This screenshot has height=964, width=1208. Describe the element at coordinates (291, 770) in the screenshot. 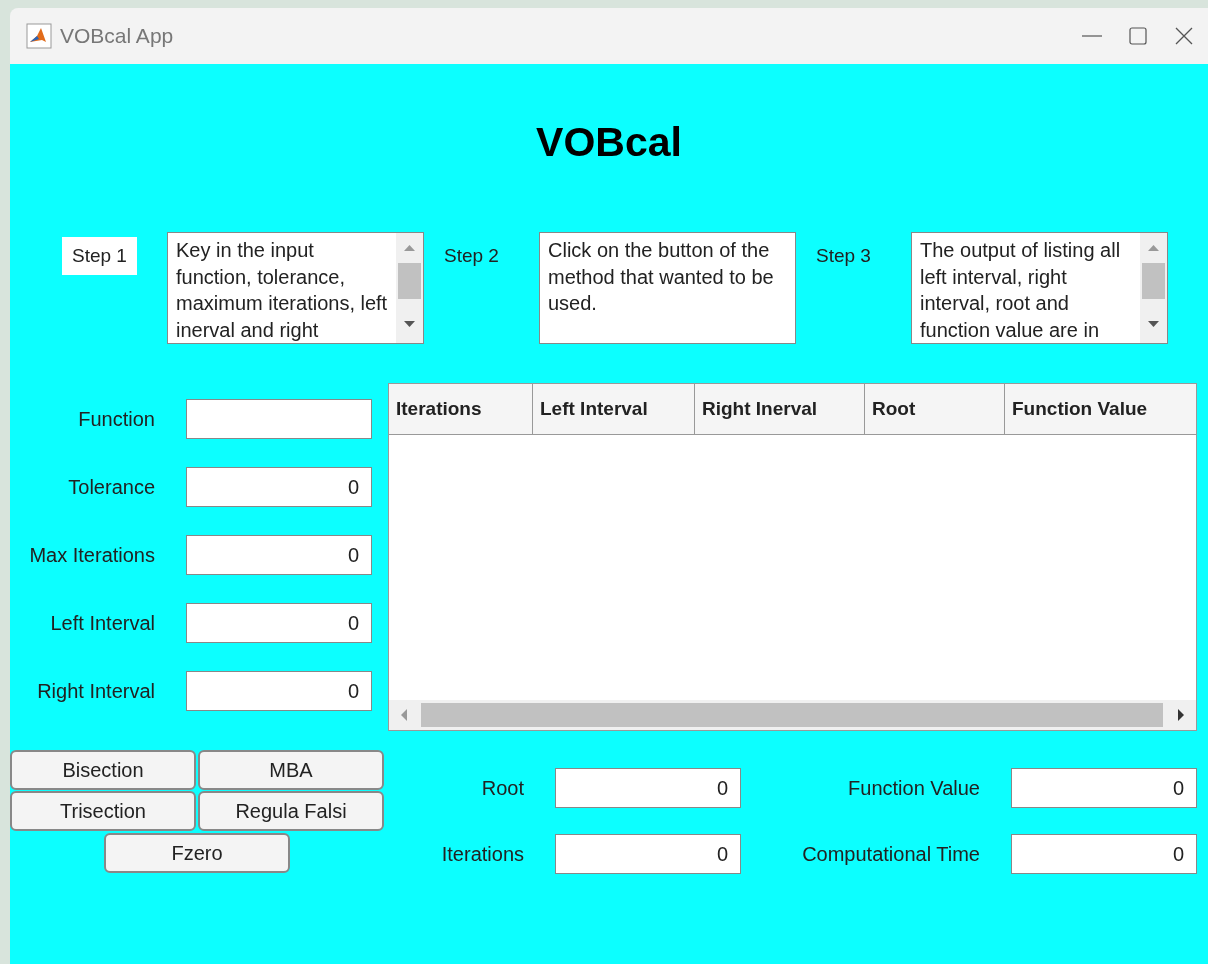

I see `method-button: MBA` at that location.